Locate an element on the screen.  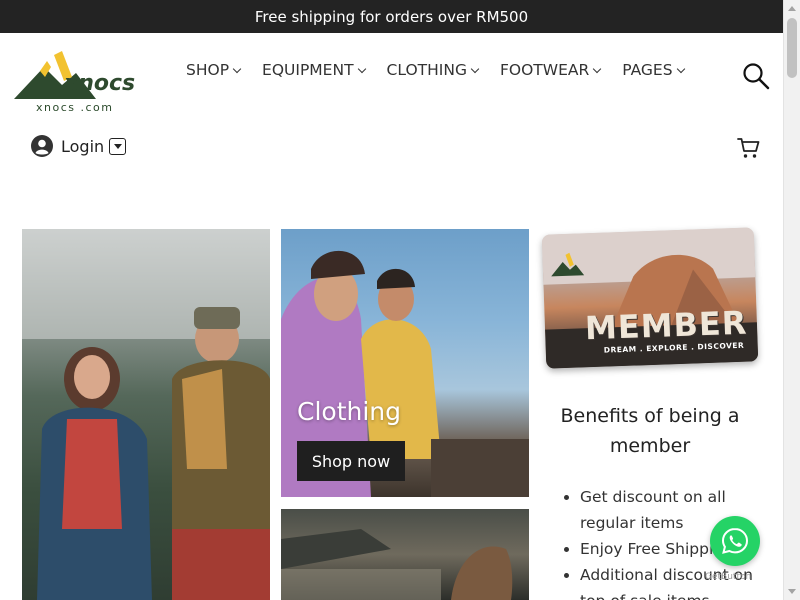
scroll-up-arrow is located at coordinates (792, 8).